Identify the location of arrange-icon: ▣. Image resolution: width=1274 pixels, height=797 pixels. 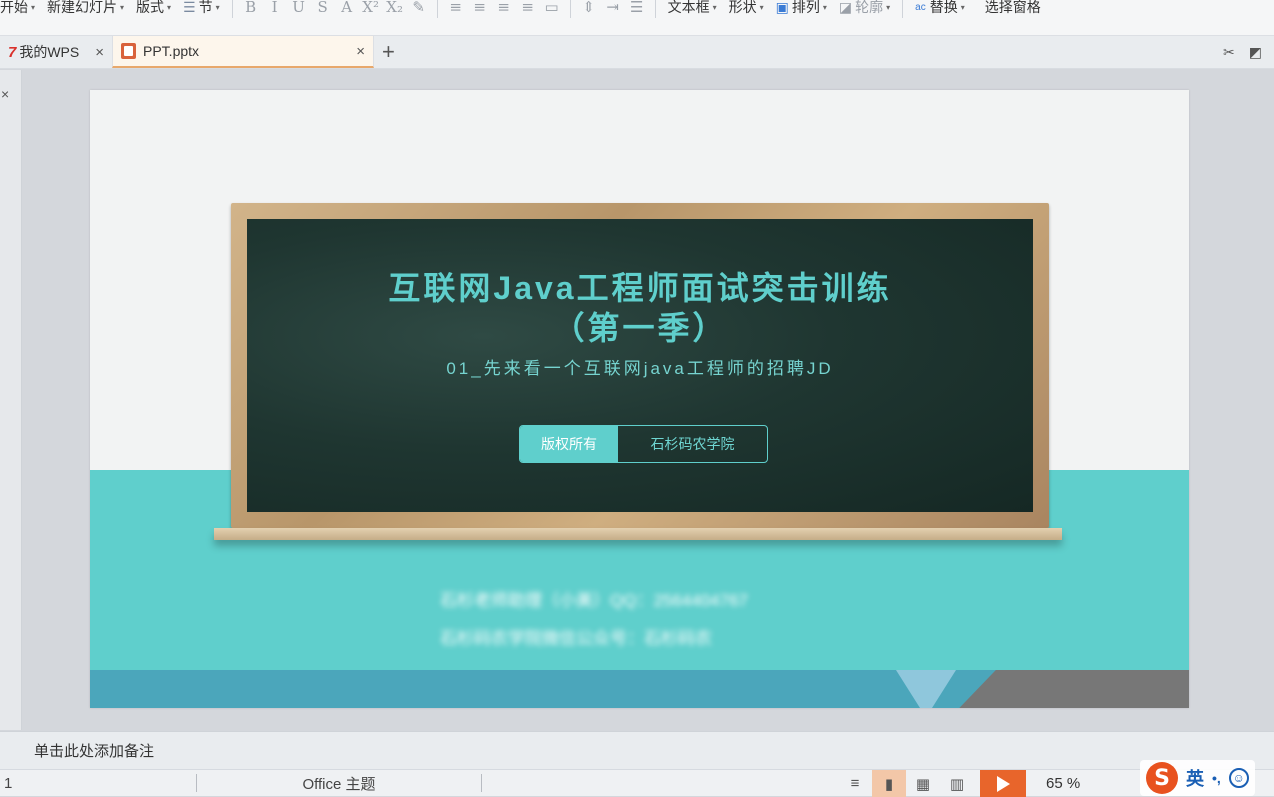
(782, 7).